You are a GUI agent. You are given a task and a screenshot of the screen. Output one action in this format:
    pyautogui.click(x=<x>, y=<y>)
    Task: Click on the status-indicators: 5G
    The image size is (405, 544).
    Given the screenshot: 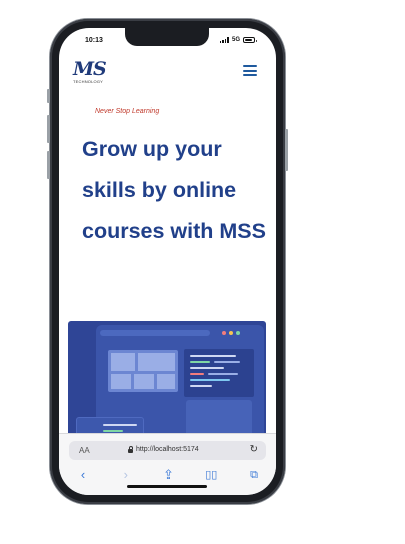 What is the action you would take?
    pyautogui.click(x=238, y=40)
    